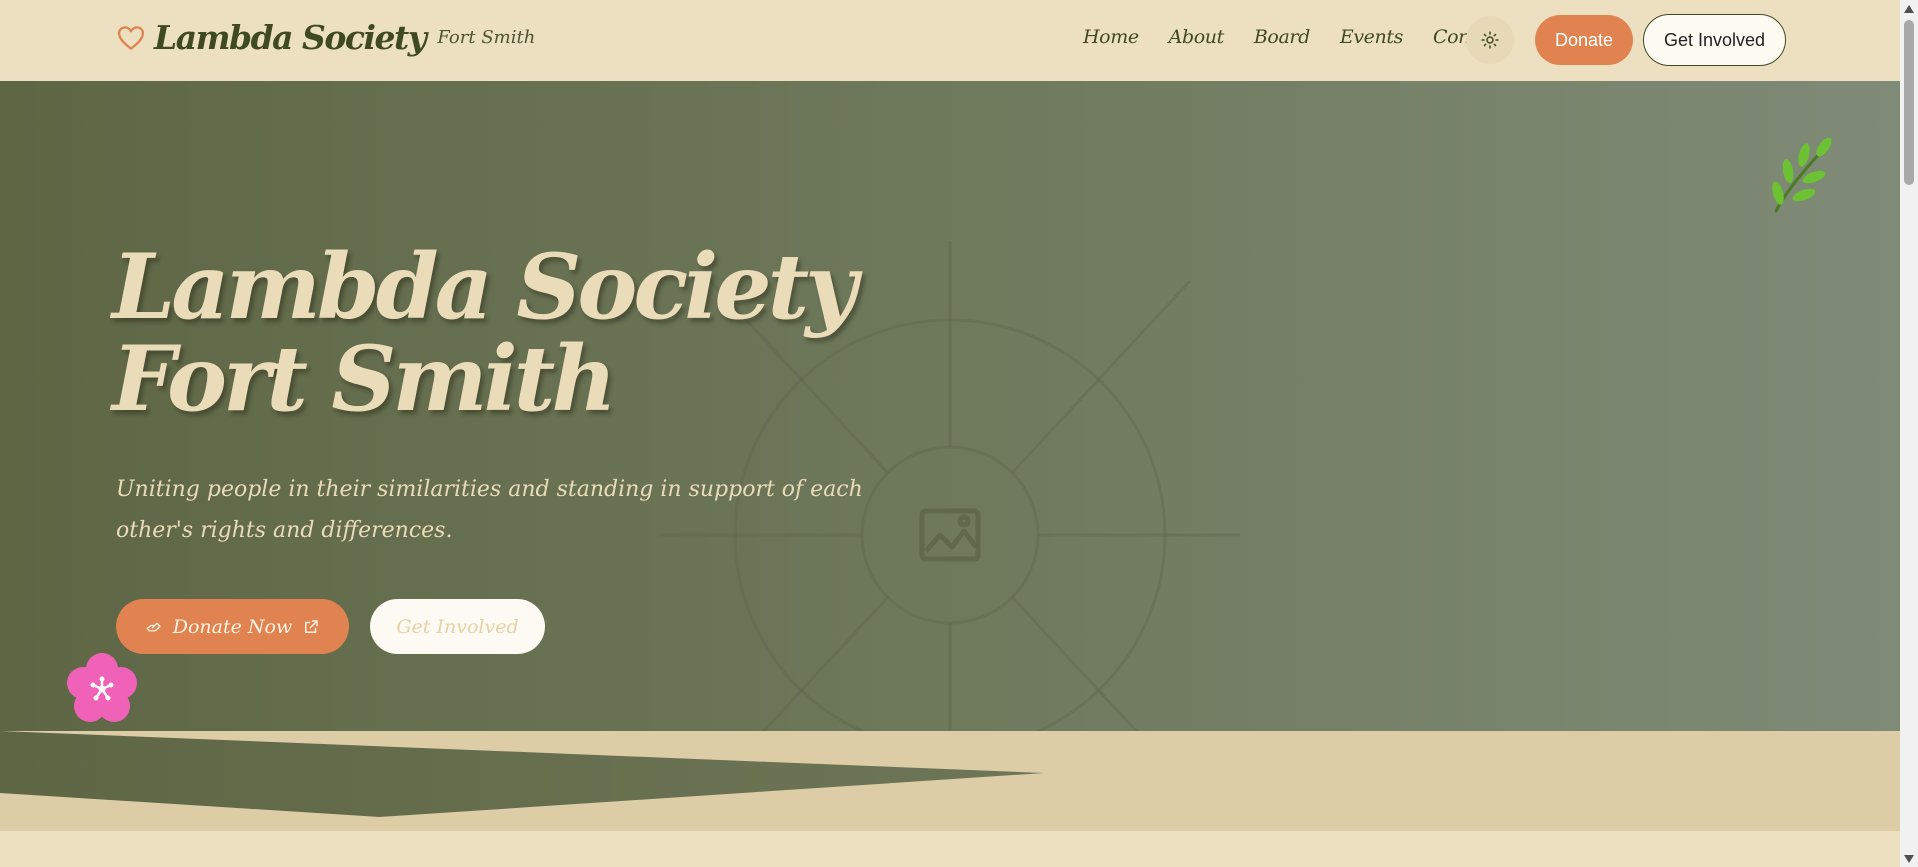 This screenshot has height=867, width=1918. Describe the element at coordinates (1111, 37) in the screenshot. I see `nav-home: Home` at that location.